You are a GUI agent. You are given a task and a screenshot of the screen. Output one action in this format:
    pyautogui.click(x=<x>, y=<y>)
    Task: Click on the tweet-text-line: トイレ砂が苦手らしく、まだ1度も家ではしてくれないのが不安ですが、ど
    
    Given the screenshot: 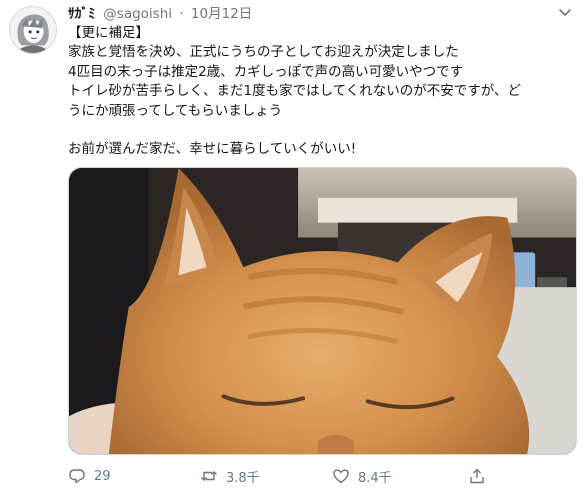 What is the action you would take?
    pyautogui.click(x=295, y=91)
    